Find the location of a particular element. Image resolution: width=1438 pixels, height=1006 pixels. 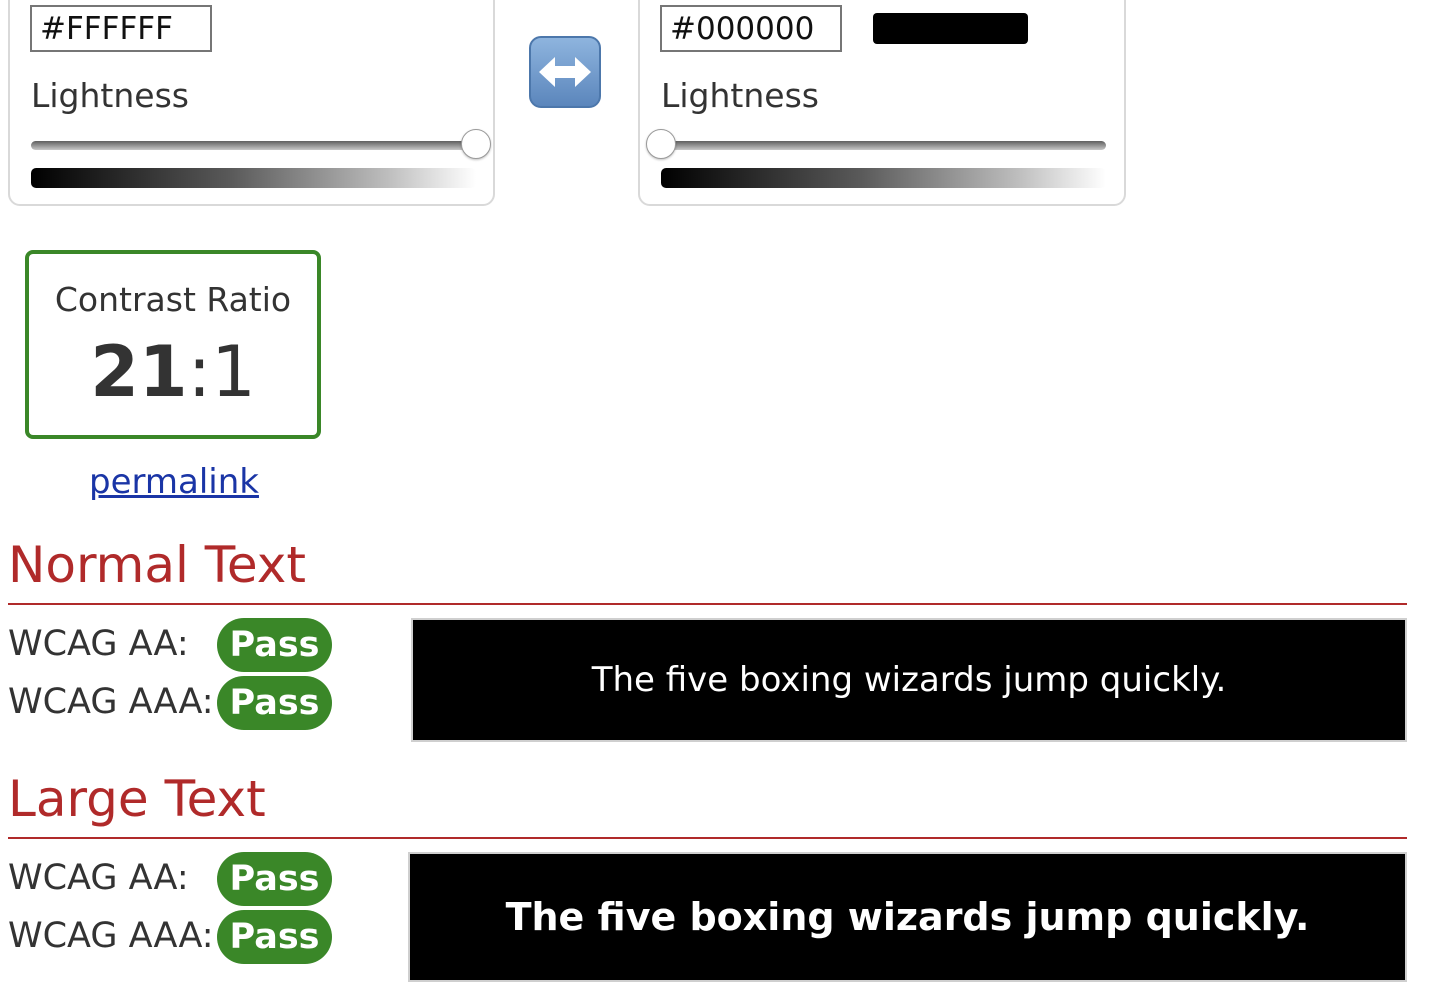

contrast-ratio-title: Contrast Ratio is located at coordinates (173, 299).